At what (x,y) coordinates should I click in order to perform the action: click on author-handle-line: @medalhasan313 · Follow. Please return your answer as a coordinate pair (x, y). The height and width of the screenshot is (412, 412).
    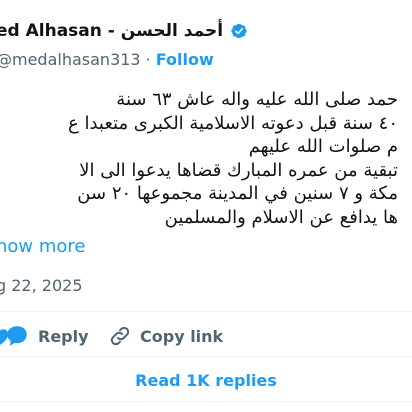
    Looking at the image, I should click on (107, 59).